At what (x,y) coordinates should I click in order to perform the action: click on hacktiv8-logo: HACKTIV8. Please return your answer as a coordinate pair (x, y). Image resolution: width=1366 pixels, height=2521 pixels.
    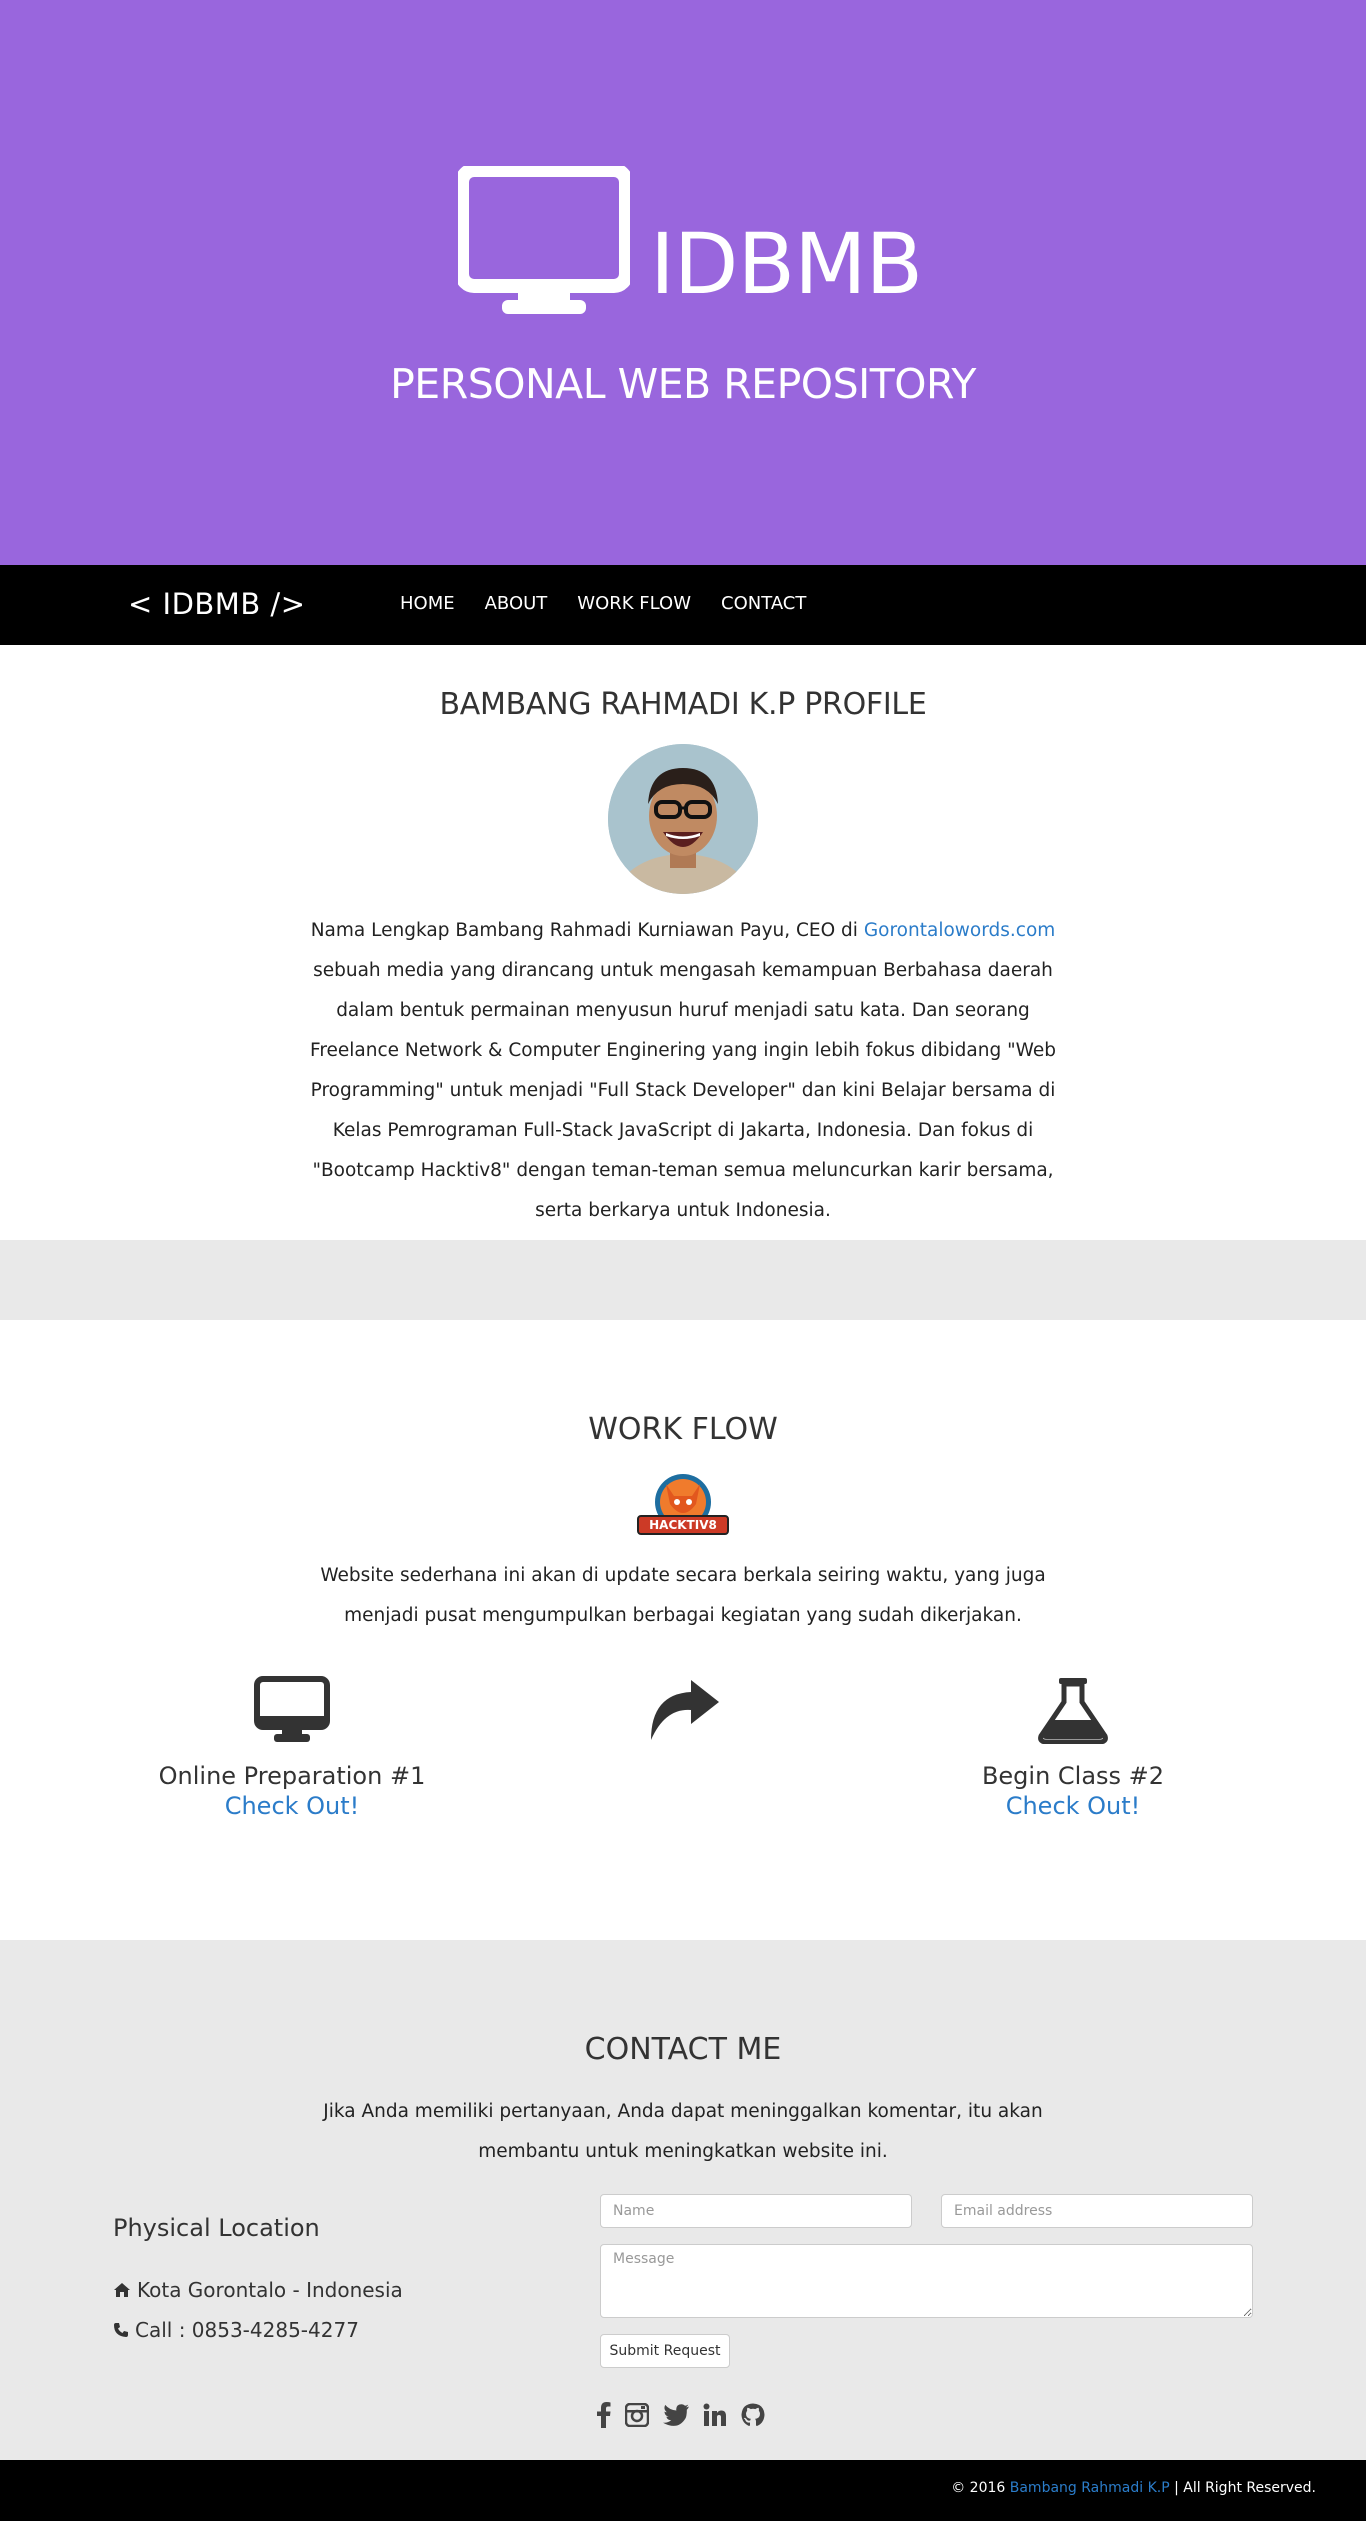
    Looking at the image, I should click on (683, 1504).